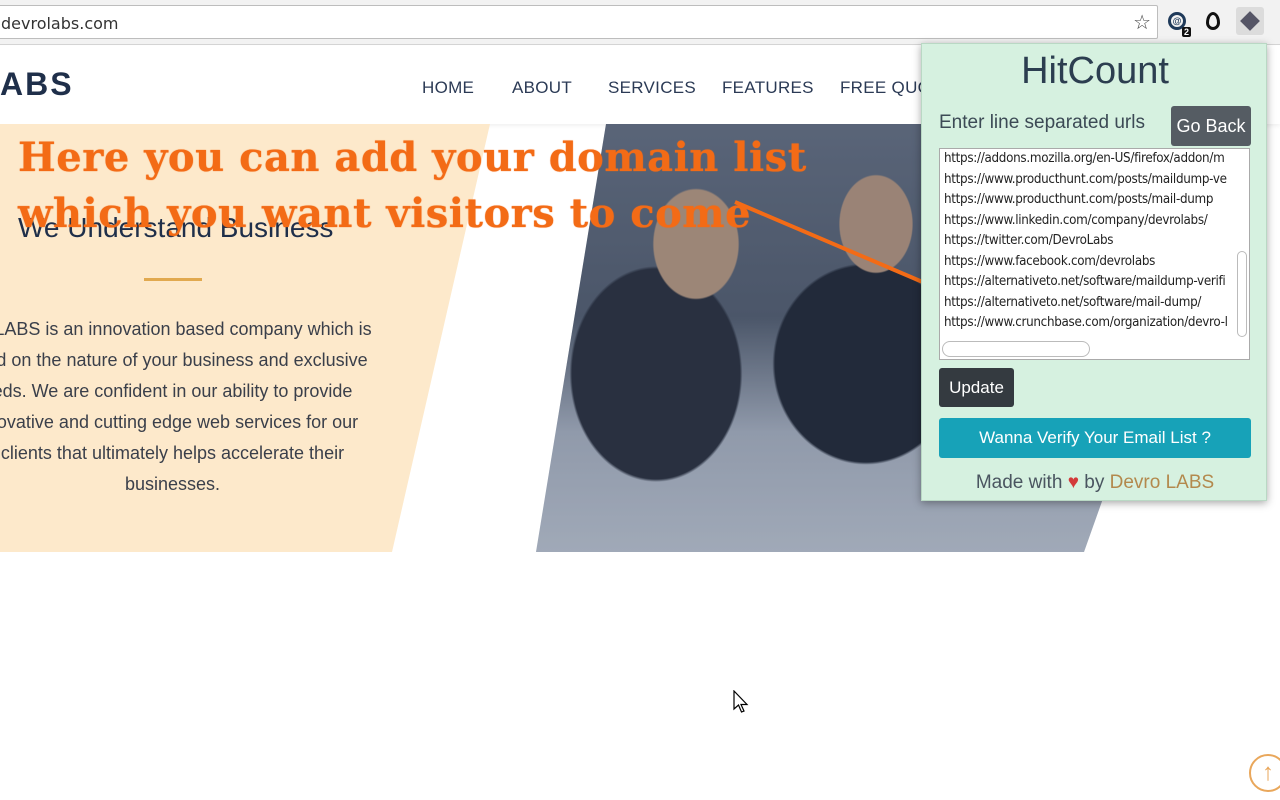 The height and width of the screenshot is (800, 1280). Describe the element at coordinates (768, 88) in the screenshot. I see `nav-features: FEATURES` at that location.